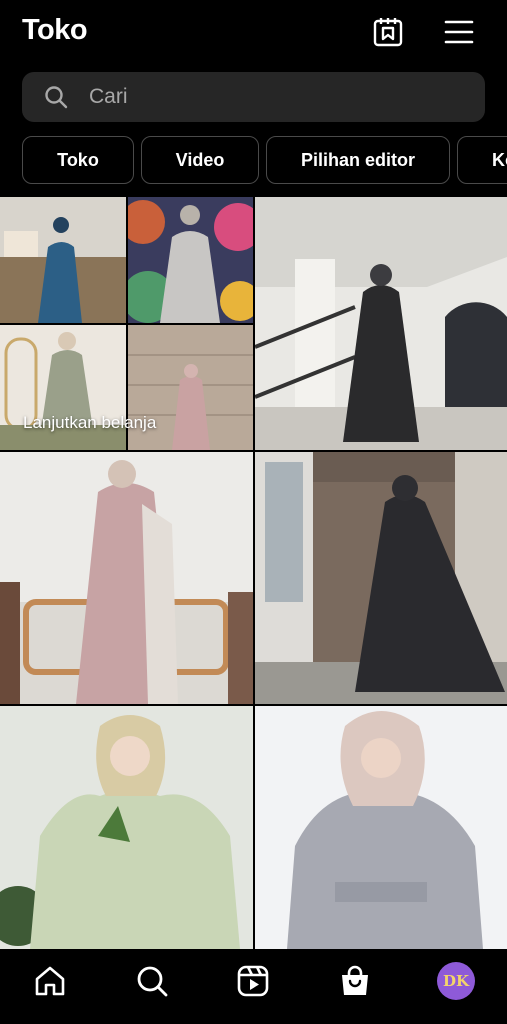 This screenshot has width=507, height=1024. I want to click on chip-ko: Ko, so click(482, 160).